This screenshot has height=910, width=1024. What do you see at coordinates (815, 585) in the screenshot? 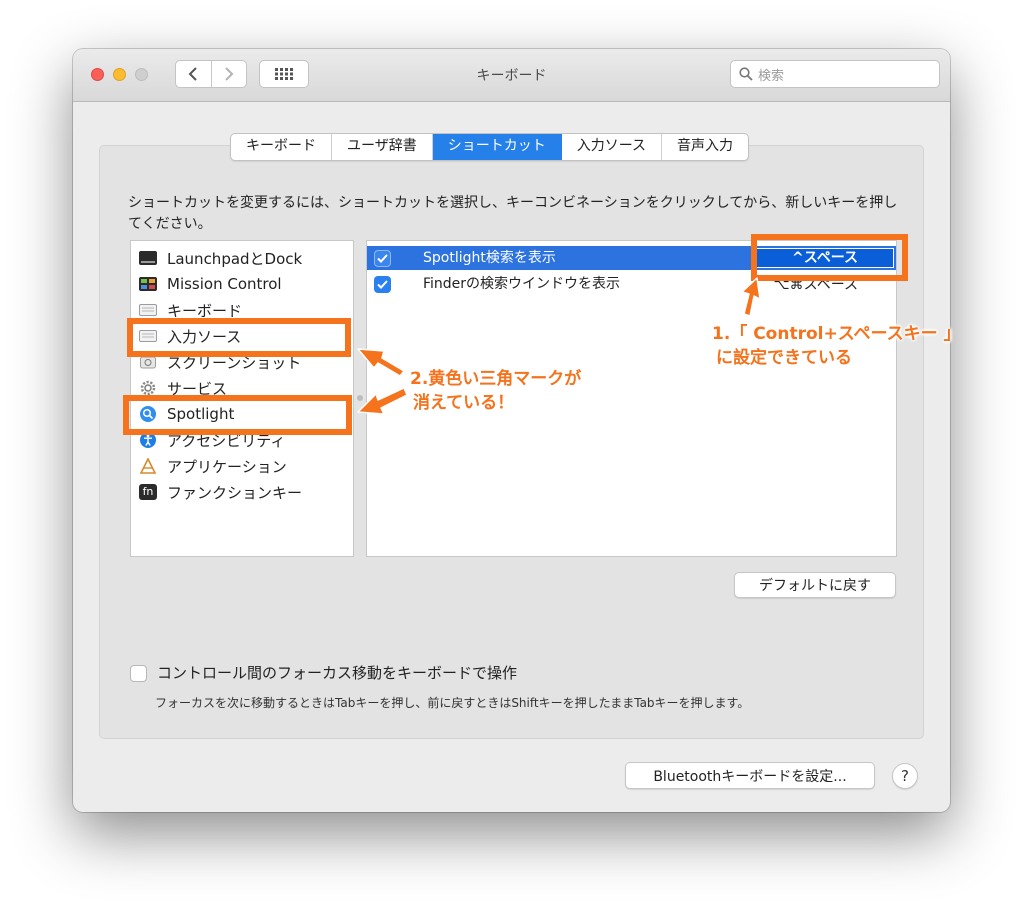
I see `restore-defaults-button: デフォルトに戻す` at bounding box center [815, 585].